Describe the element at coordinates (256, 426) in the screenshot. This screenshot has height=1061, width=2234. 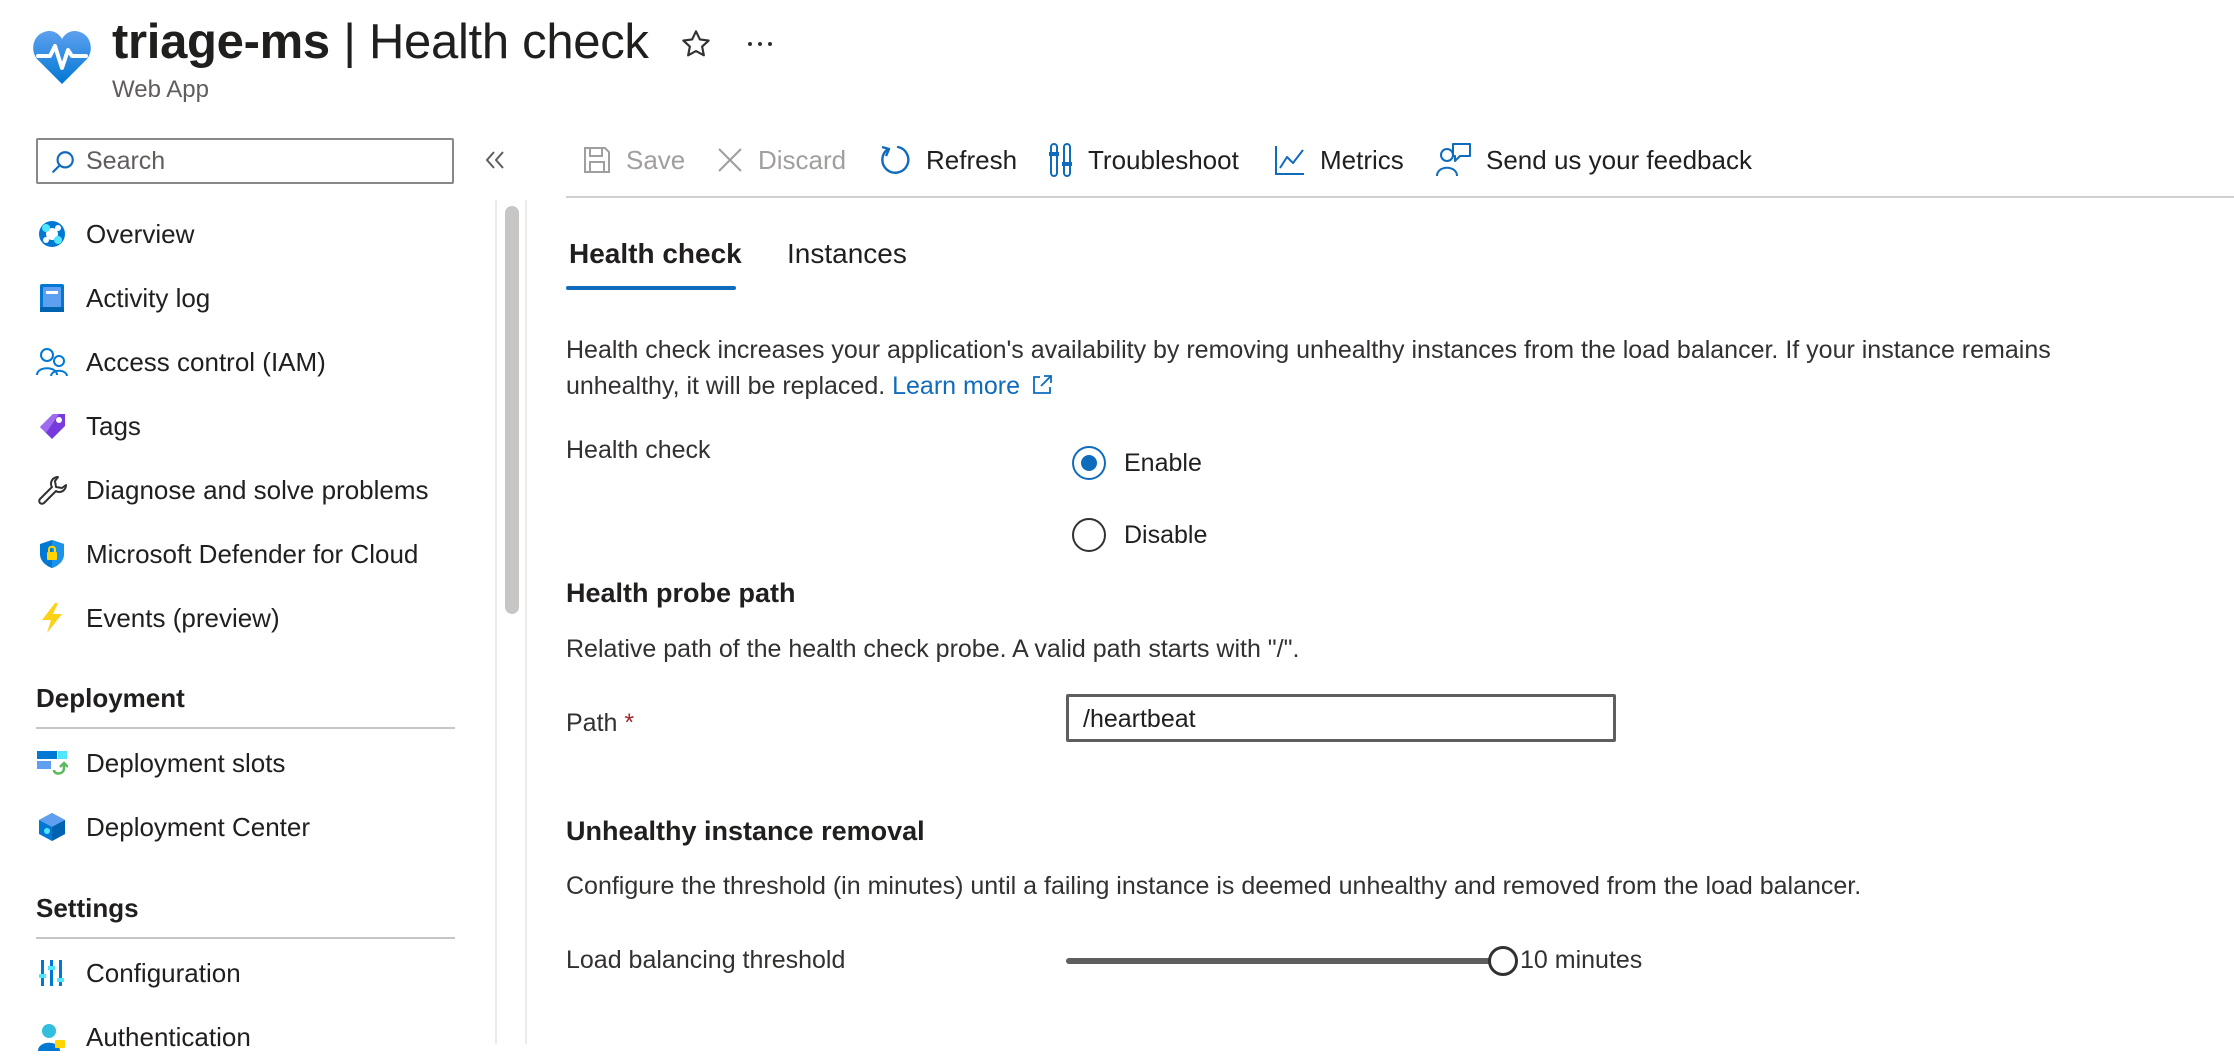
I see `sidebar-item-tags: Tags` at that location.